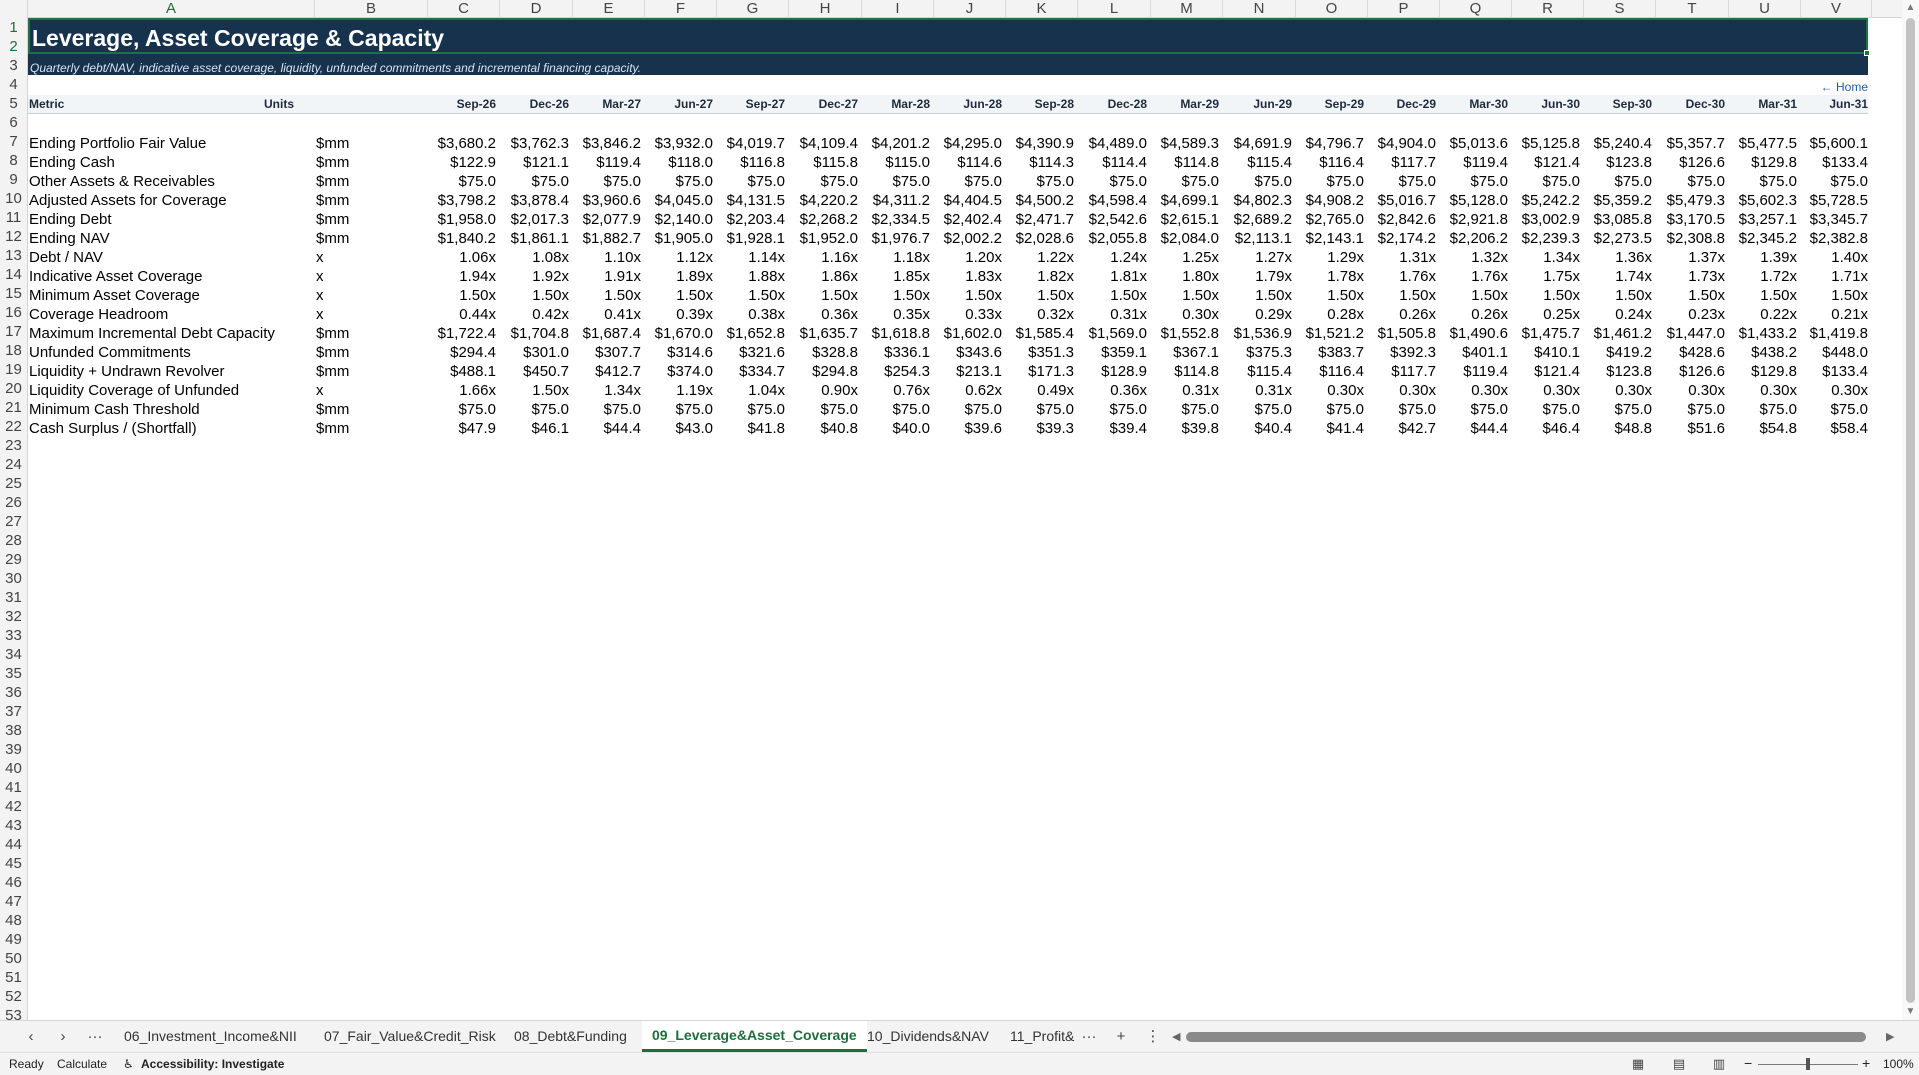 The width and height of the screenshot is (1919, 1075). I want to click on value-cell: $5,016.7, so click(1402, 200).